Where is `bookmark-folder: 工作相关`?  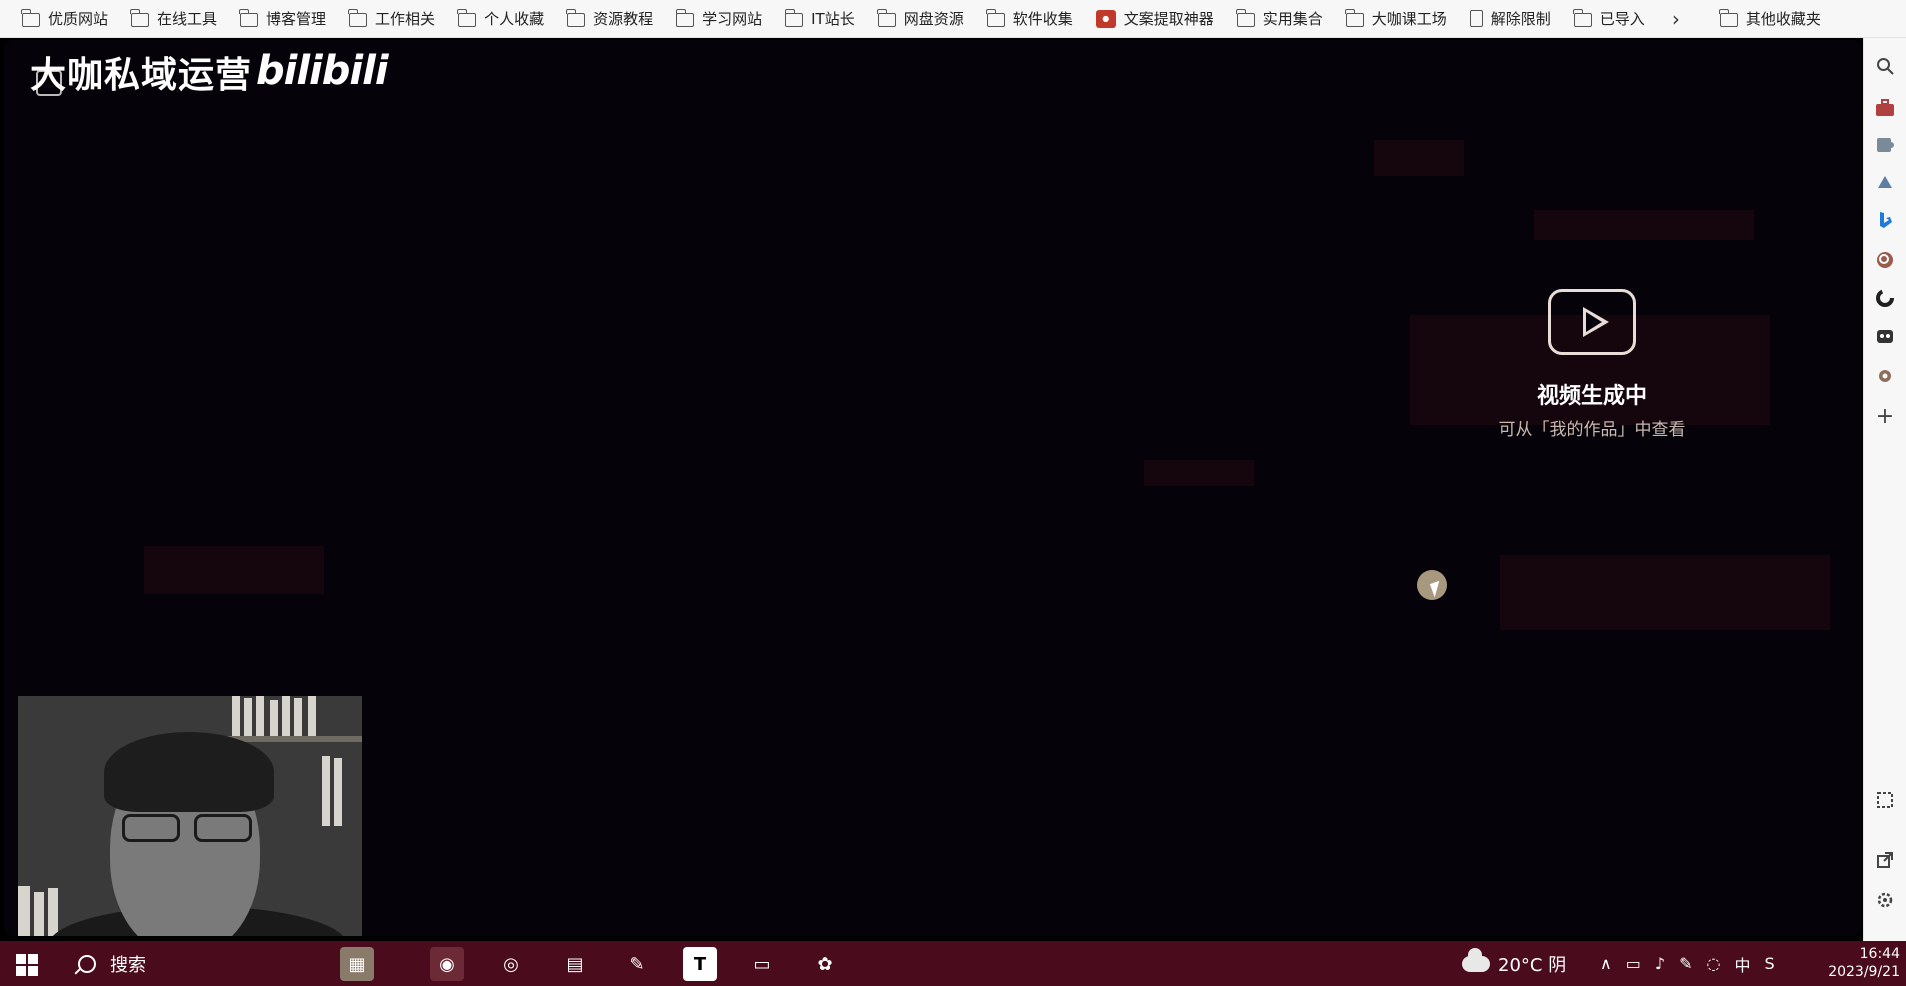 bookmark-folder: 工作相关 is located at coordinates (392, 19).